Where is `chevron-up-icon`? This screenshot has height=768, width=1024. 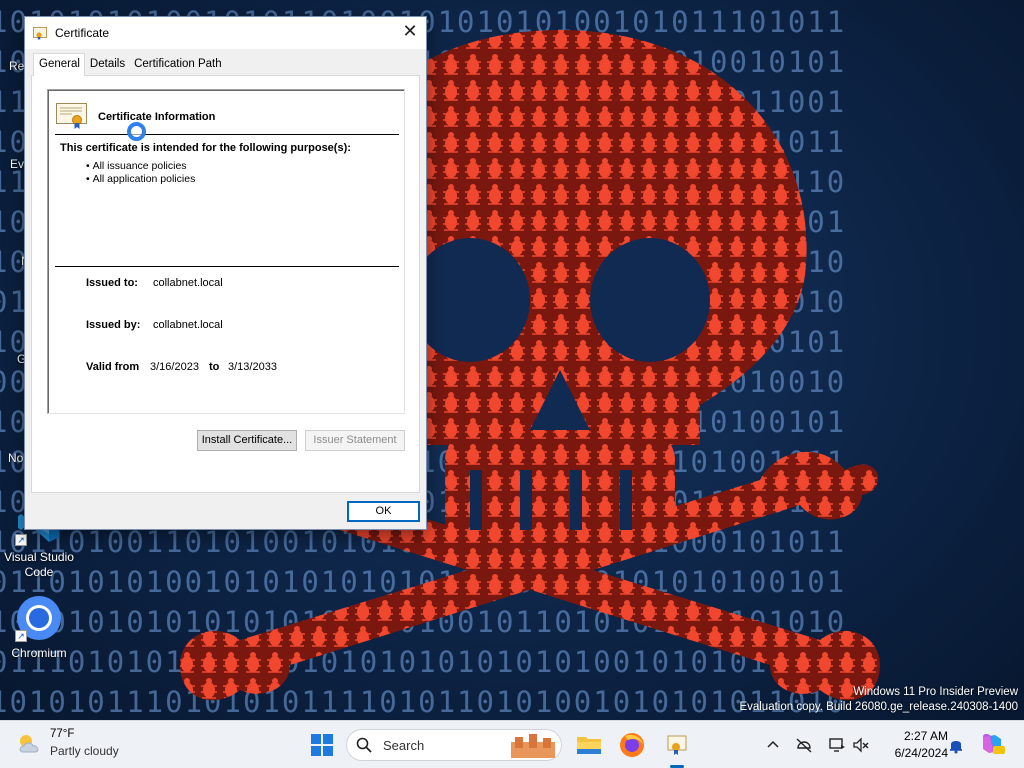
chevron-up-icon is located at coordinates (773, 745).